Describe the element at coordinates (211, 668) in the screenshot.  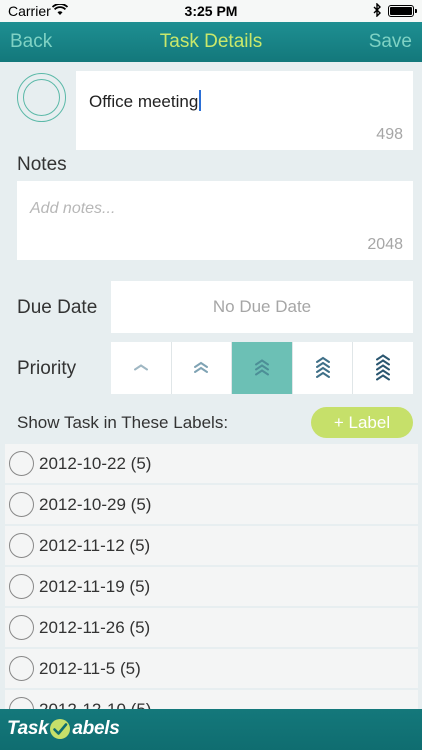
I see `label-row: 2012-11-5 (5)` at that location.